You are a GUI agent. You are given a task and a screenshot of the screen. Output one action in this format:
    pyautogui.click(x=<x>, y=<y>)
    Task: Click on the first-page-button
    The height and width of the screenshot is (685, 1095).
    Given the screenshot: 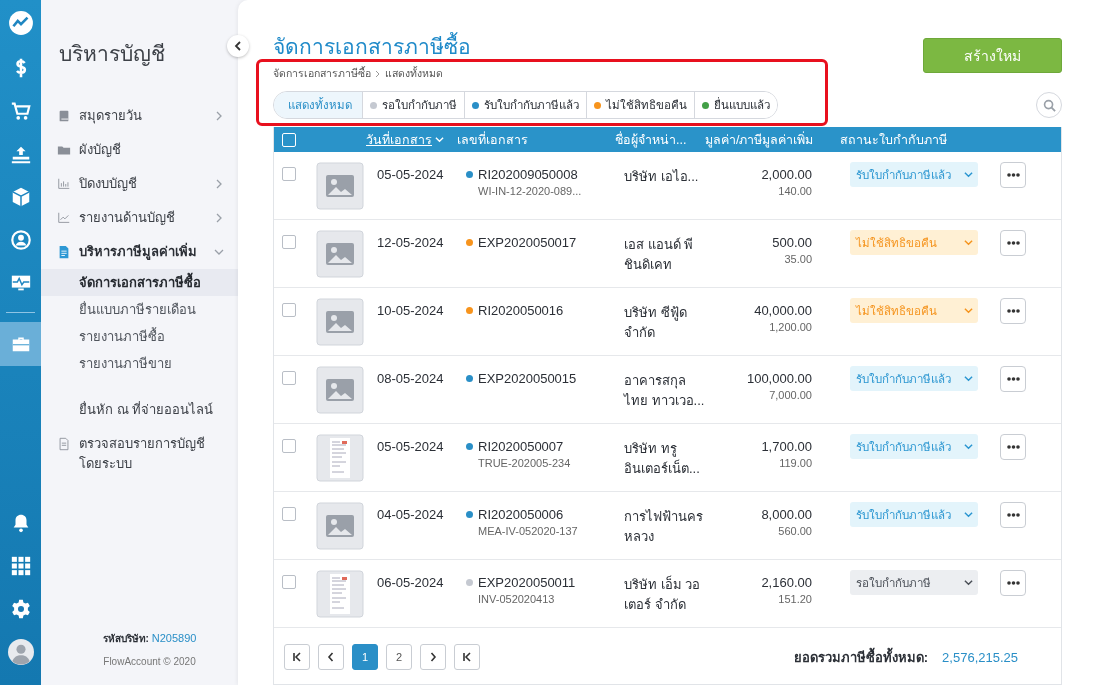 What is the action you would take?
    pyautogui.click(x=297, y=657)
    